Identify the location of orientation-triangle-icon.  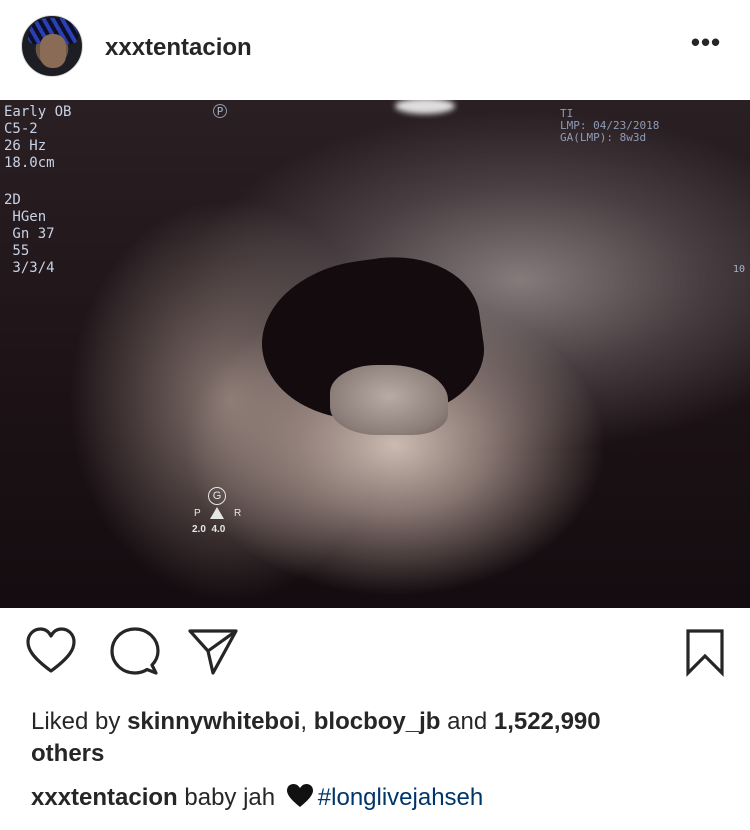
(217, 513).